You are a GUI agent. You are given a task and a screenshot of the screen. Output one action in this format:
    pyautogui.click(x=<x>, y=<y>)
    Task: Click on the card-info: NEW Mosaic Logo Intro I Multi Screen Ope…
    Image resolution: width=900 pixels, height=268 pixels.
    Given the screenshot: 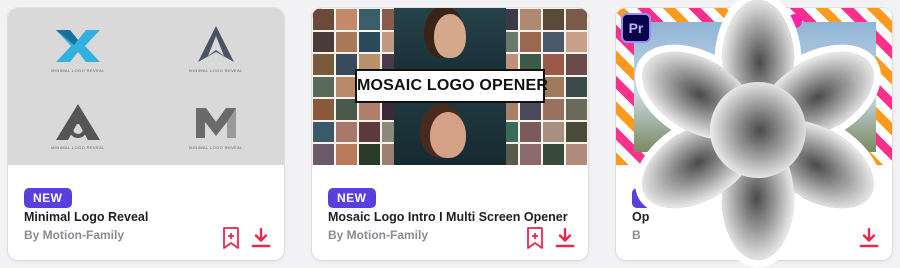 What is the action you would take?
    pyautogui.click(x=450, y=212)
    